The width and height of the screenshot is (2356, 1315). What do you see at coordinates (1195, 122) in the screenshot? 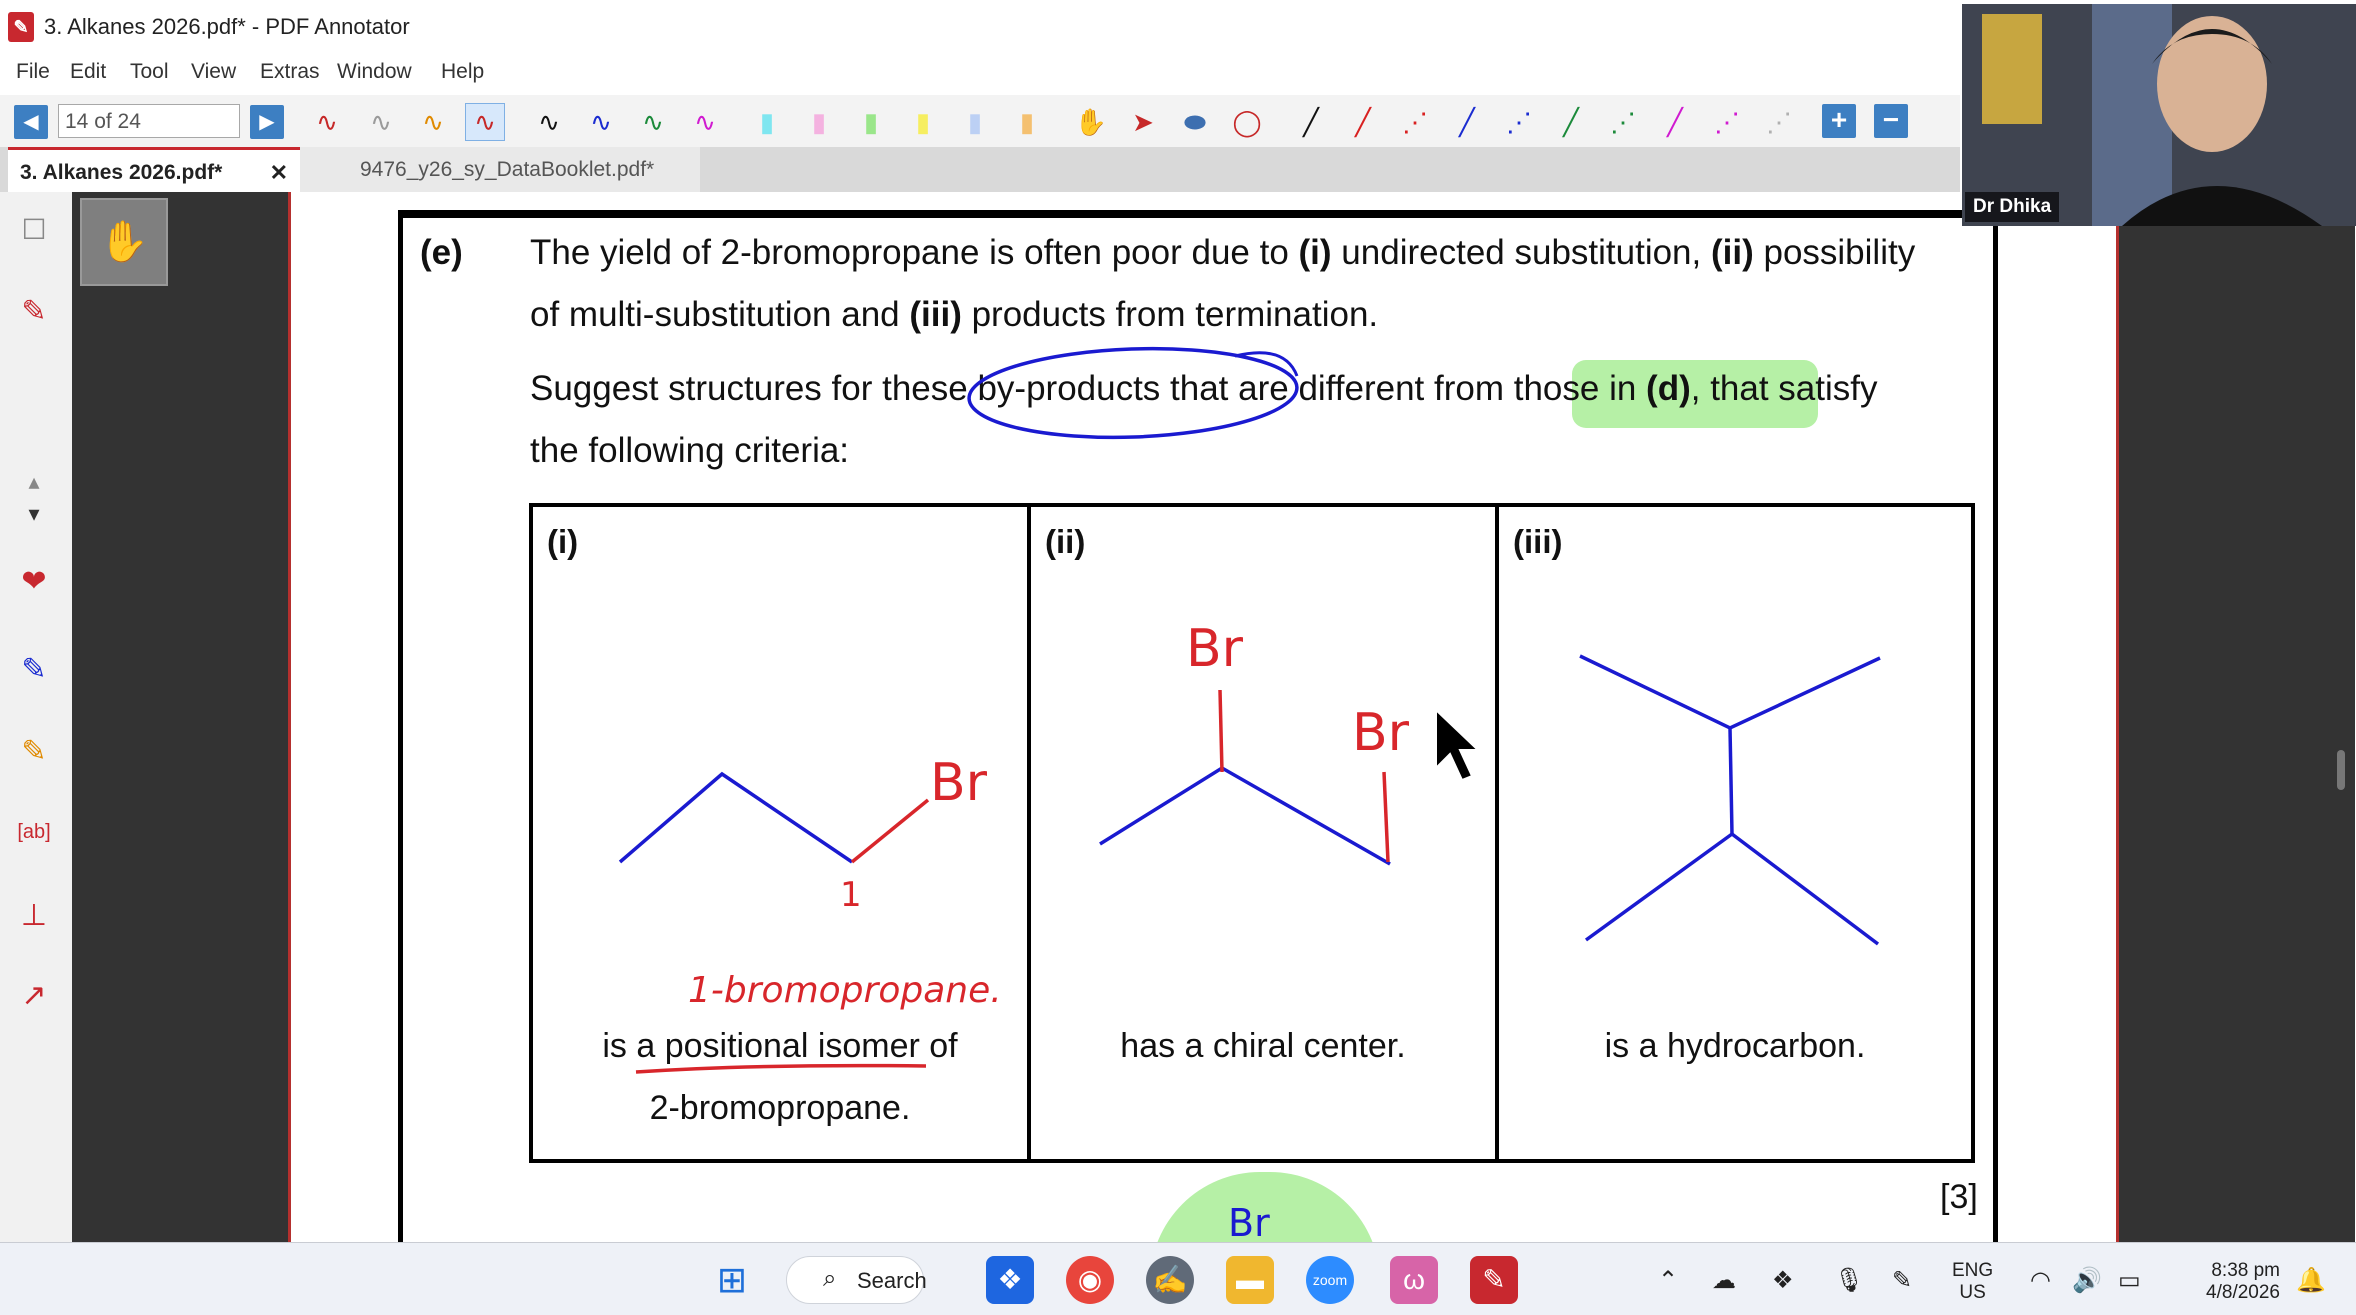
I see `eraser-icon: ⬬` at bounding box center [1195, 122].